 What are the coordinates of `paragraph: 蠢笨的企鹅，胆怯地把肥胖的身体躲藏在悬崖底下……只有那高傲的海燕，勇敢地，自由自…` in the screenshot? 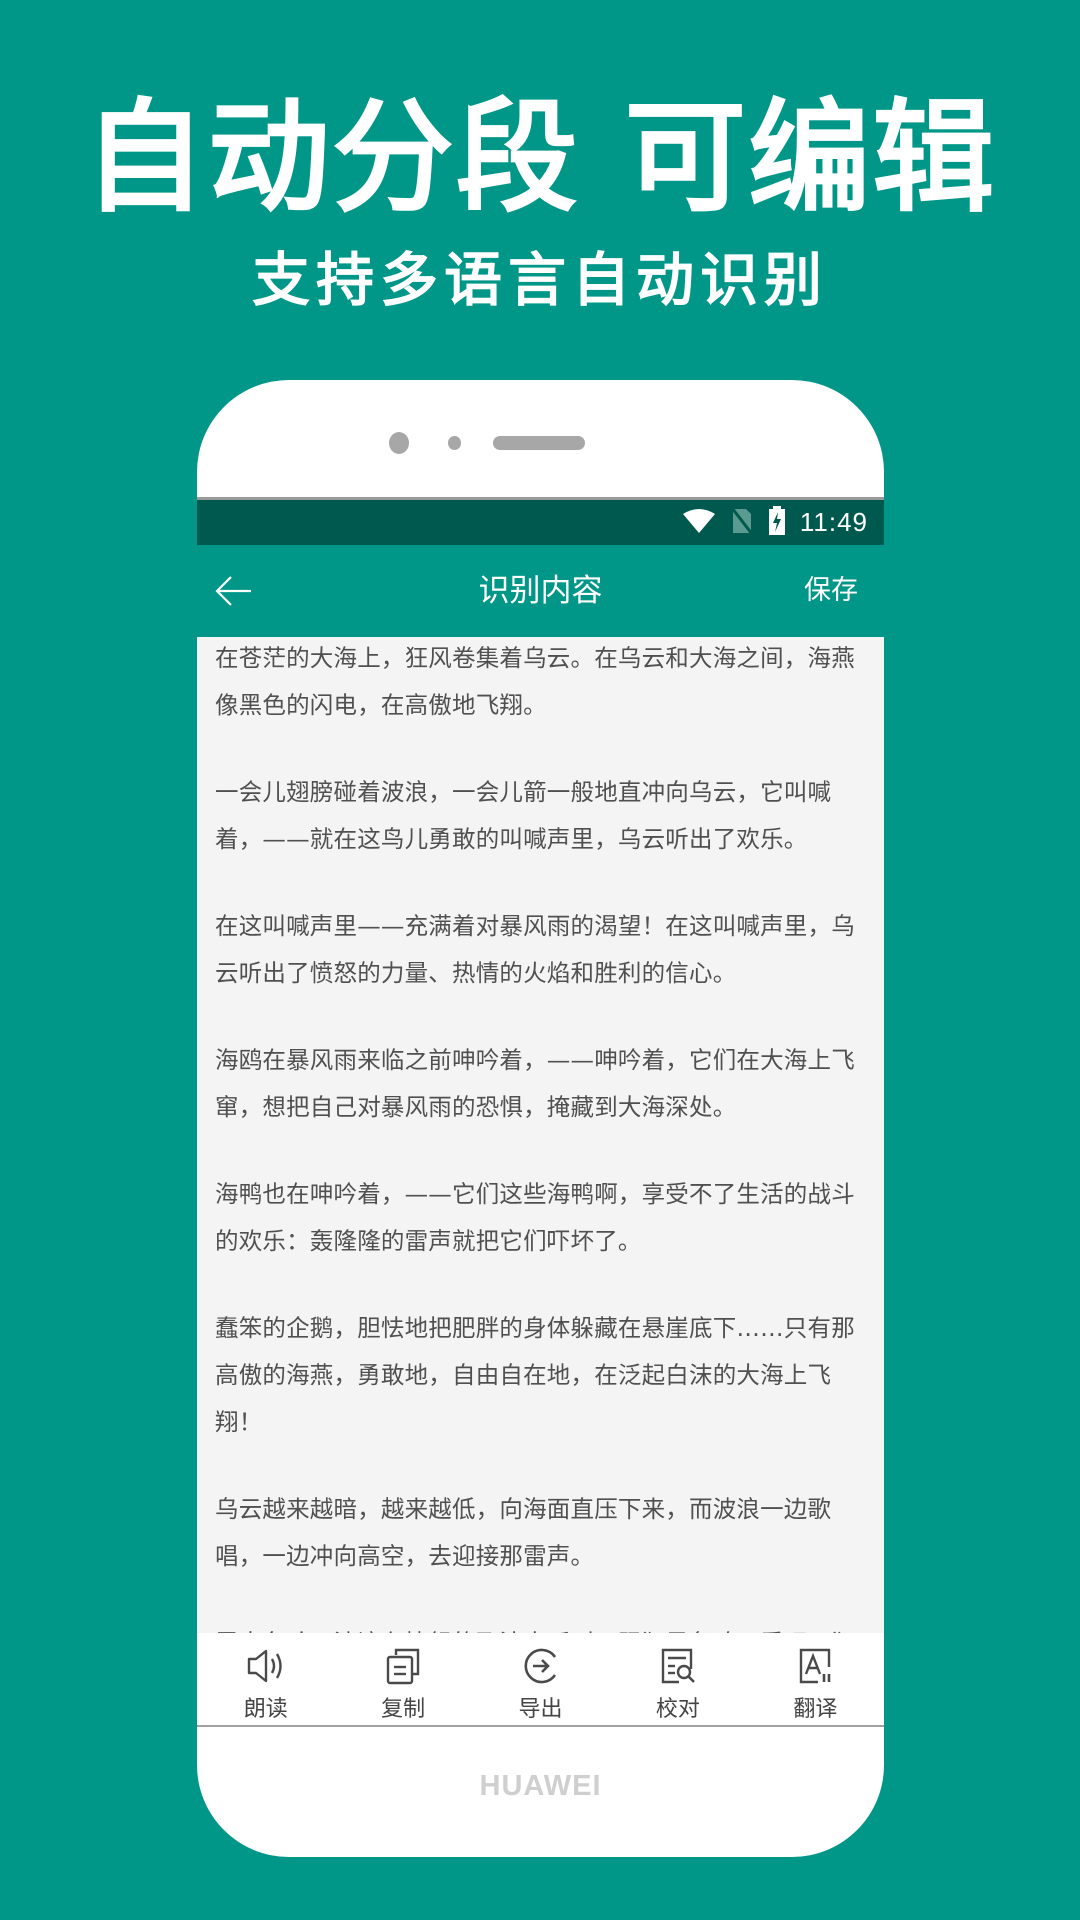 It's located at (540, 1375).